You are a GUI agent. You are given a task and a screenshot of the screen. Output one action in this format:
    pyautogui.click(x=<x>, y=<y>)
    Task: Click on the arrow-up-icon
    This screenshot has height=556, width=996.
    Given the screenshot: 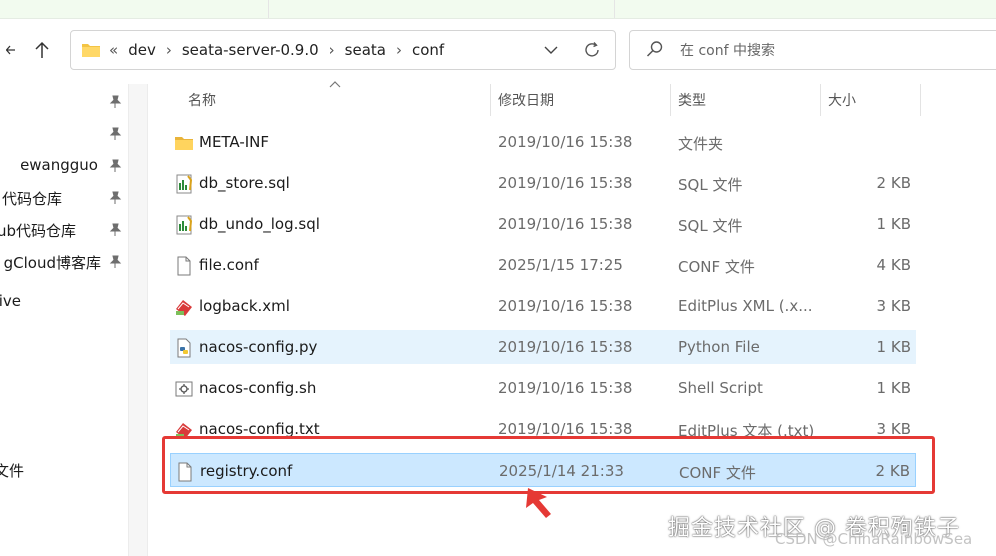 What is the action you would take?
    pyautogui.click(x=42, y=49)
    